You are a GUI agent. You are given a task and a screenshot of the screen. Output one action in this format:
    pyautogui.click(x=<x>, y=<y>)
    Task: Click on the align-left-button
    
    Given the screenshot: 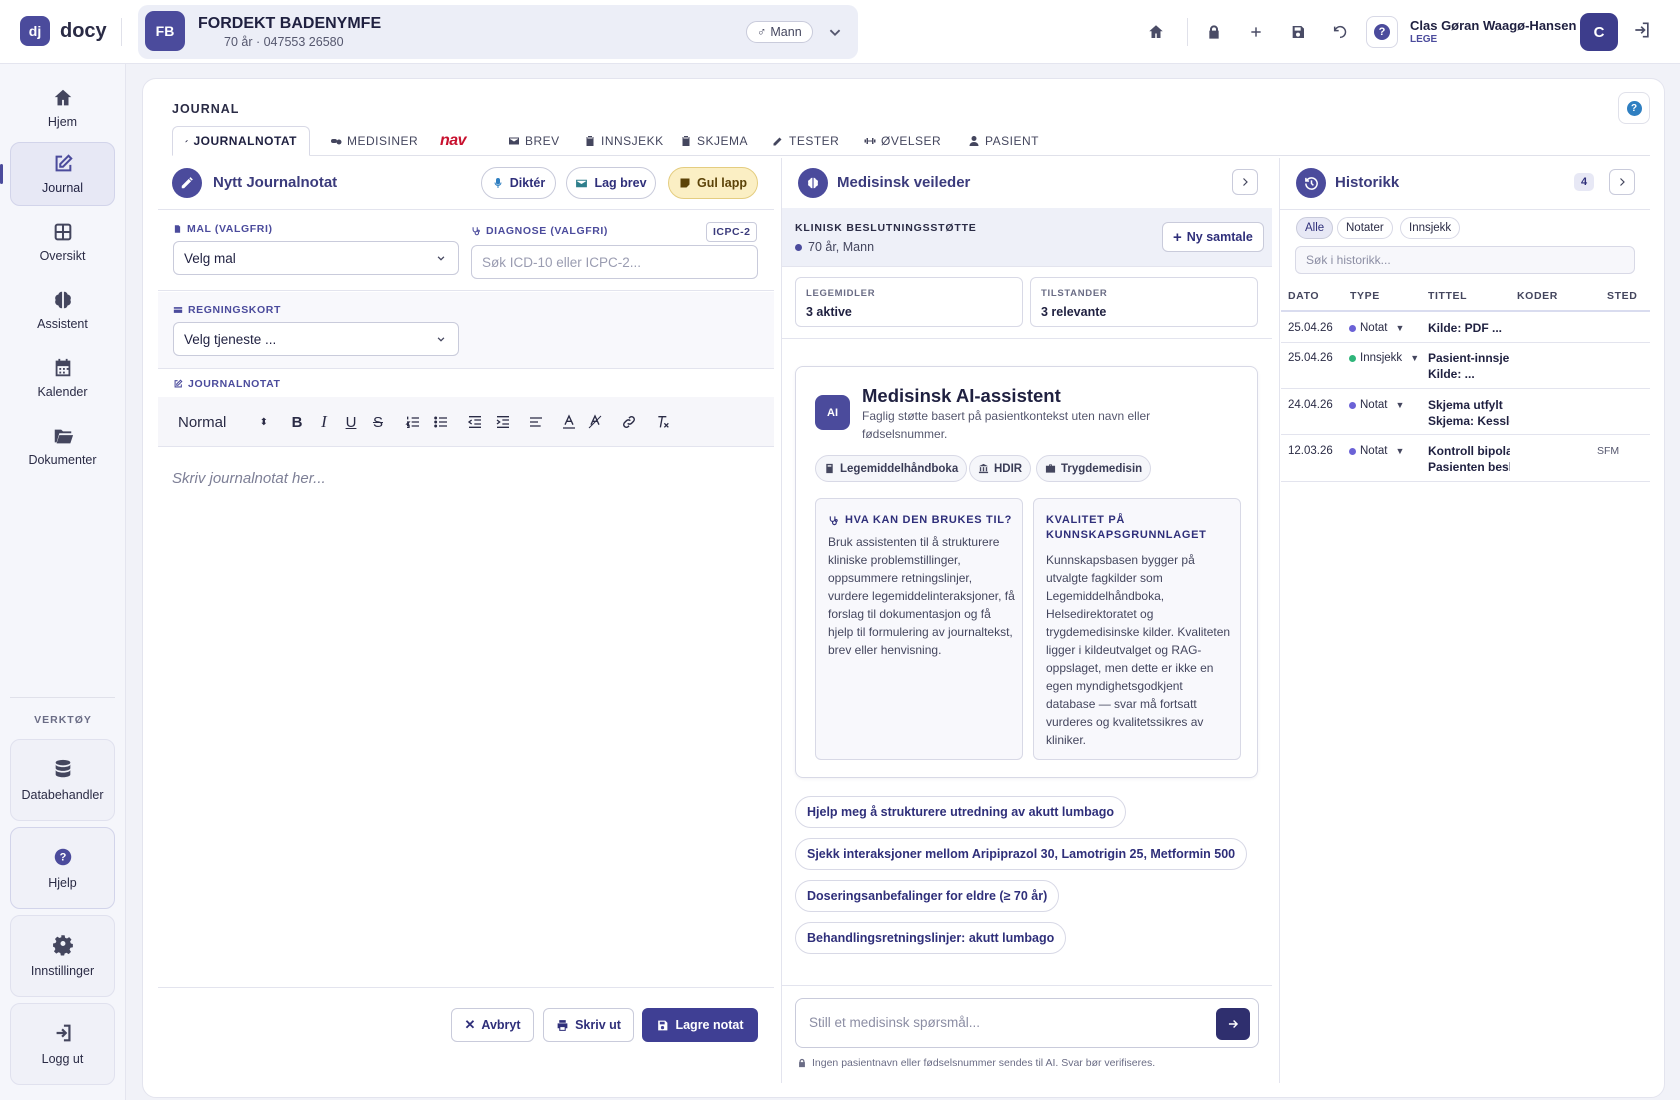 What is the action you would take?
    pyautogui.click(x=536, y=422)
    